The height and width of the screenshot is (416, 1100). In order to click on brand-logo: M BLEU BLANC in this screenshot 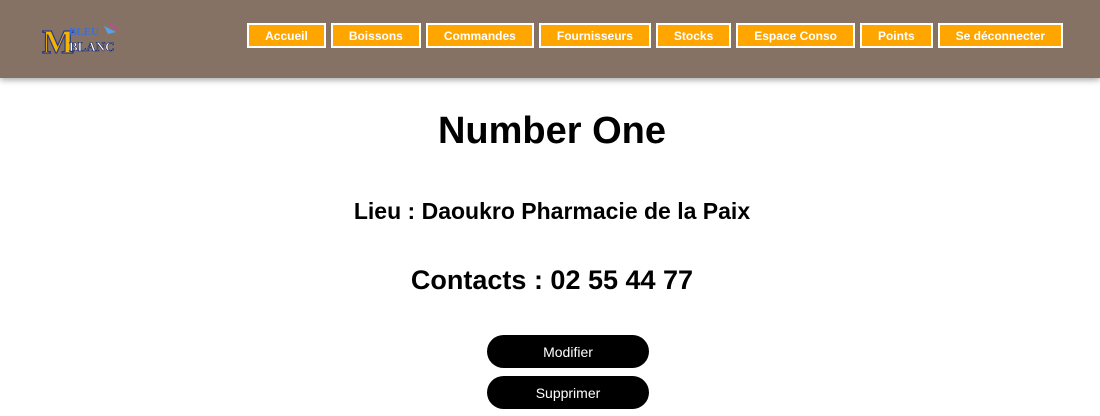, I will do `click(80, 42)`.